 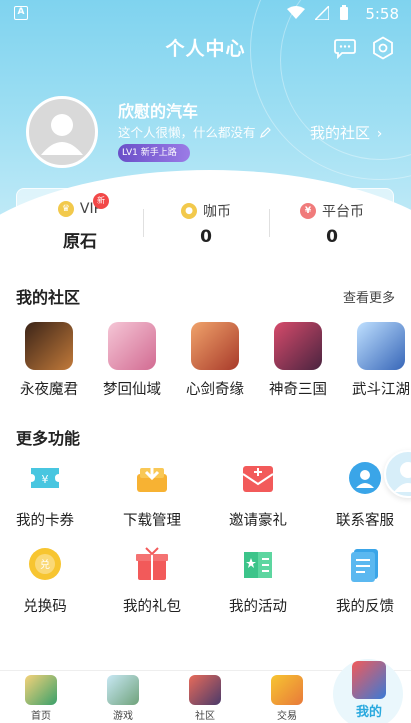 What do you see at coordinates (205, 14) in the screenshot?
I see `status-bar: A 5:58` at bounding box center [205, 14].